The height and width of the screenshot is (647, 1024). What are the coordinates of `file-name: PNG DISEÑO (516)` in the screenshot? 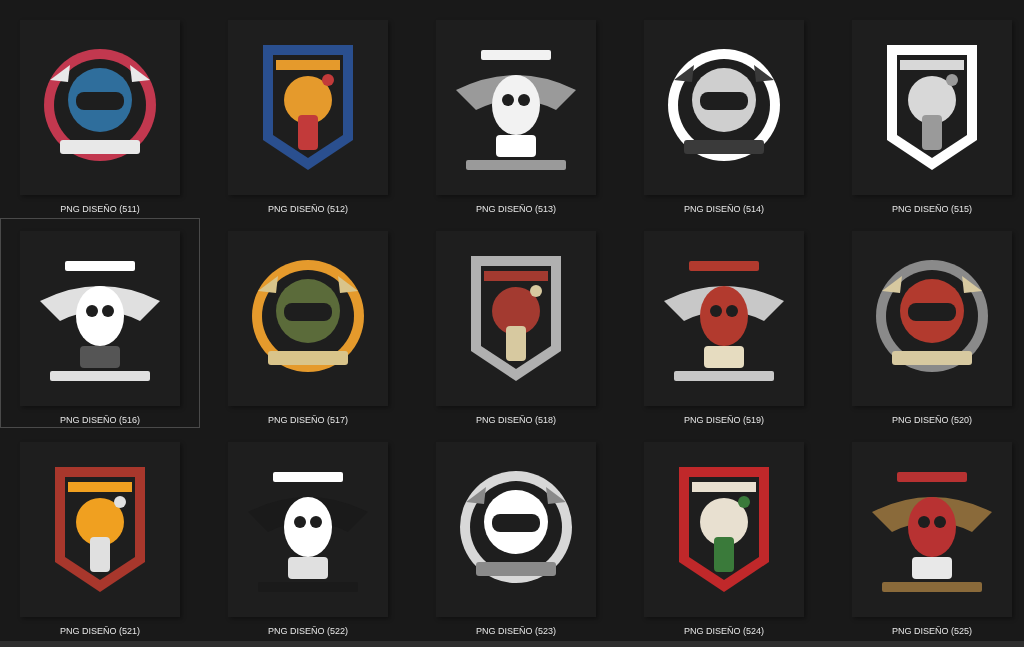 It's located at (100, 420).